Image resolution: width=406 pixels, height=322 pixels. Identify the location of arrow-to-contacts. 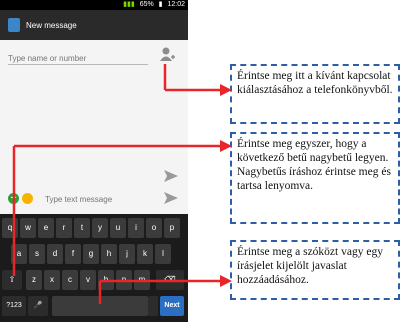
(197, 80).